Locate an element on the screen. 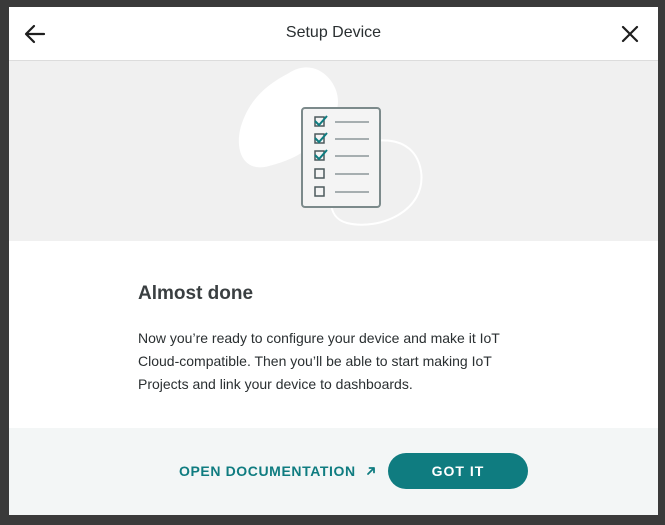  dialog-title: Setup Device is located at coordinates (333, 32).